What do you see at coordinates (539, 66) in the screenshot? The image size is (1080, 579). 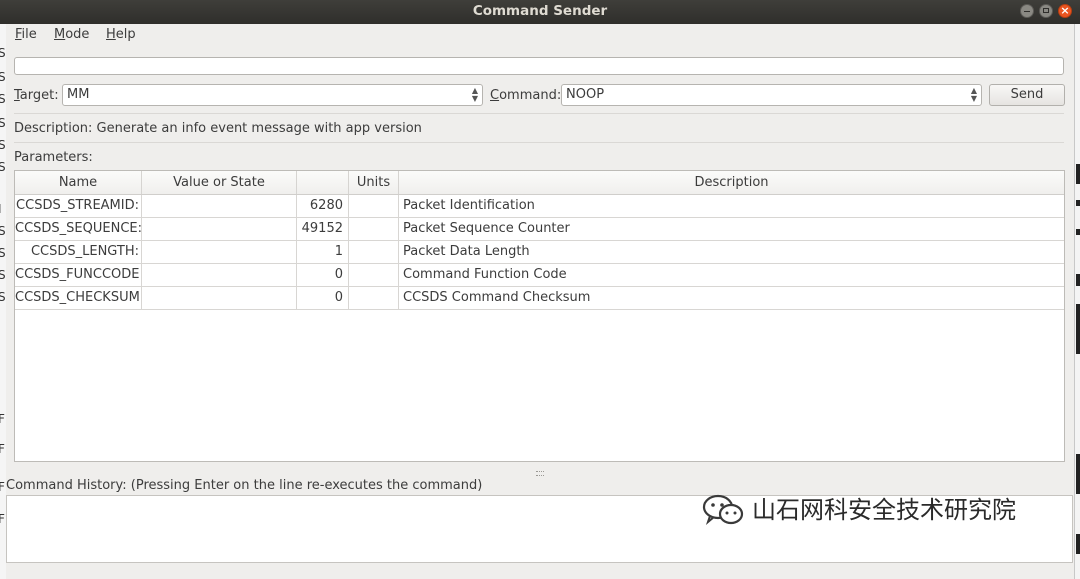 I see `command-line-input` at bounding box center [539, 66].